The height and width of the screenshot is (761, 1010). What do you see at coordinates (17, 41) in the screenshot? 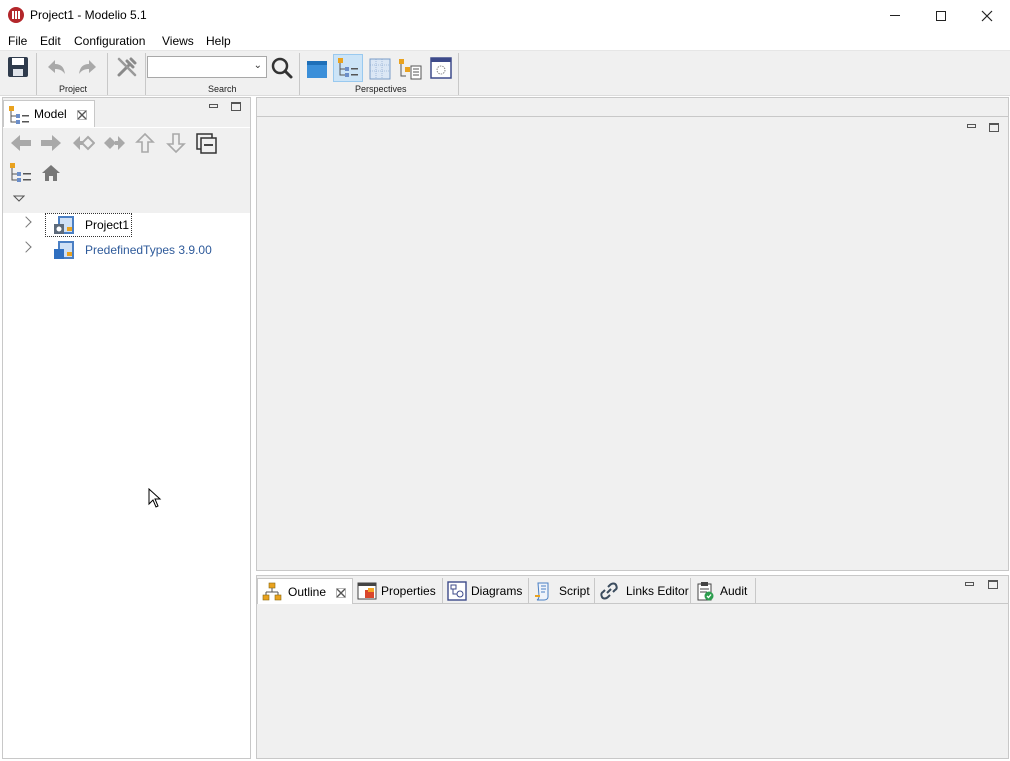
I see `menu-file: File` at bounding box center [17, 41].